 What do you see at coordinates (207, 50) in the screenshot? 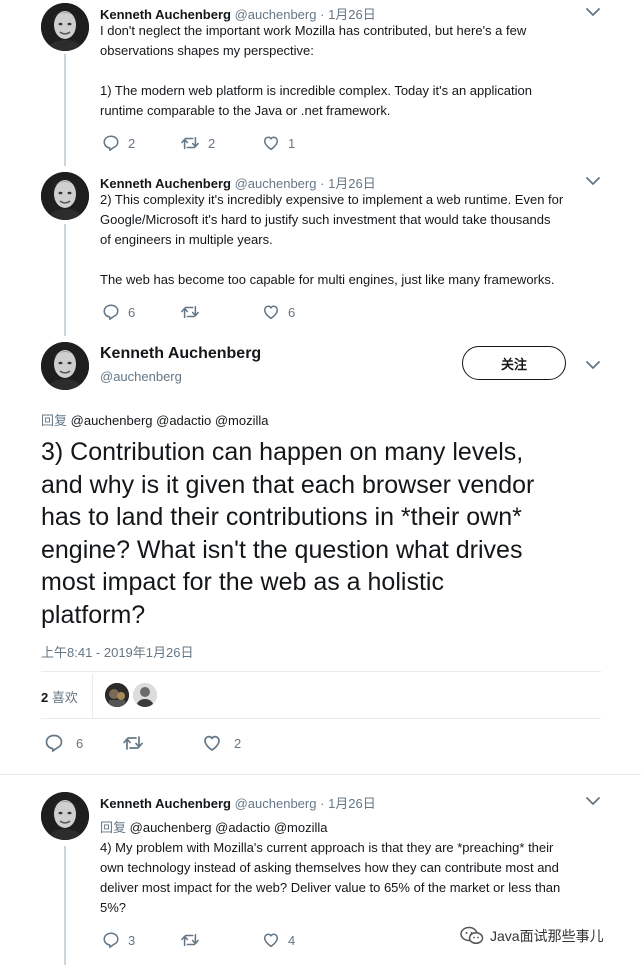
I see `tweet-line: observations shapes my perspective:` at bounding box center [207, 50].